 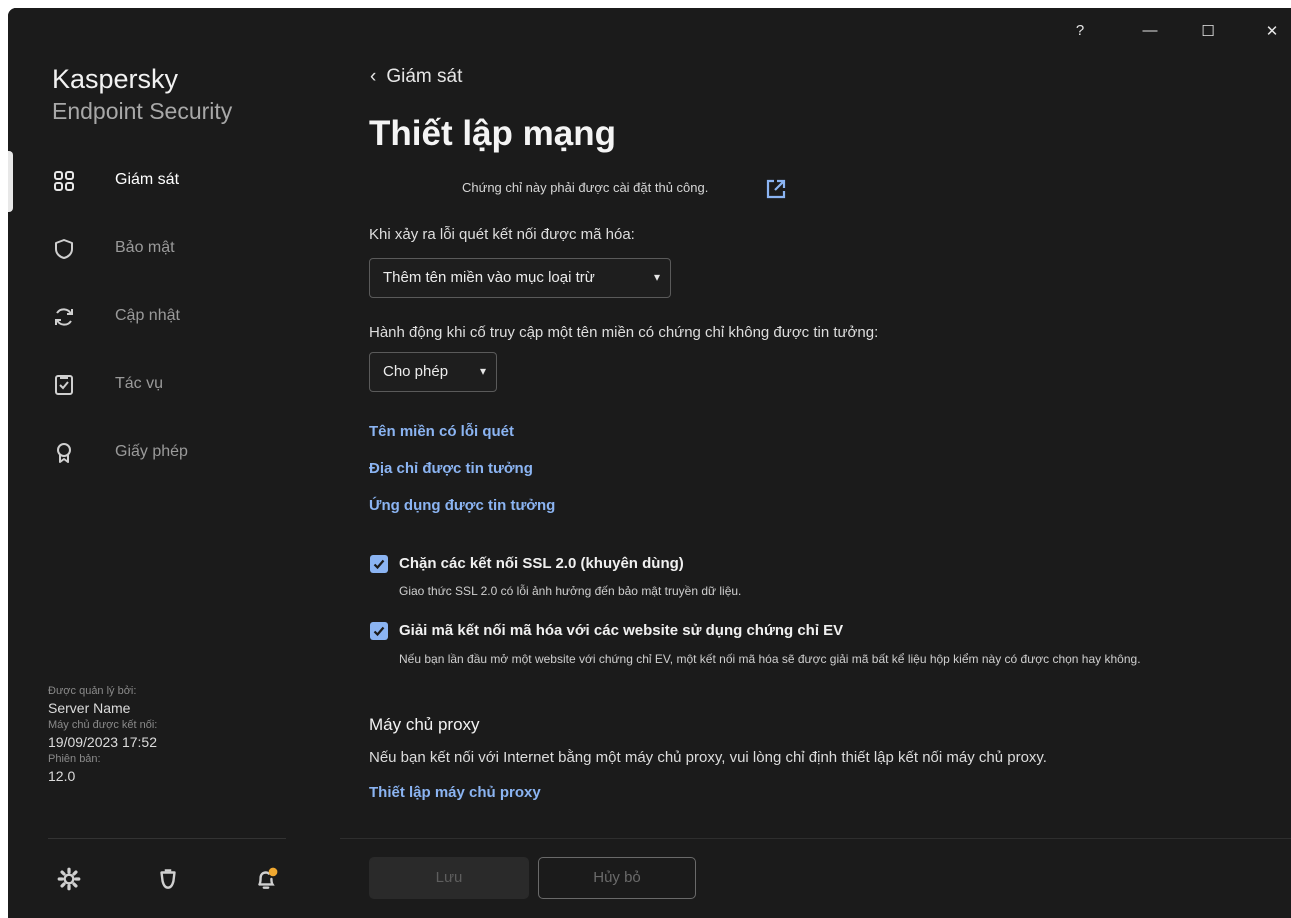 I want to click on version-value: 12.0, so click(x=62, y=776).